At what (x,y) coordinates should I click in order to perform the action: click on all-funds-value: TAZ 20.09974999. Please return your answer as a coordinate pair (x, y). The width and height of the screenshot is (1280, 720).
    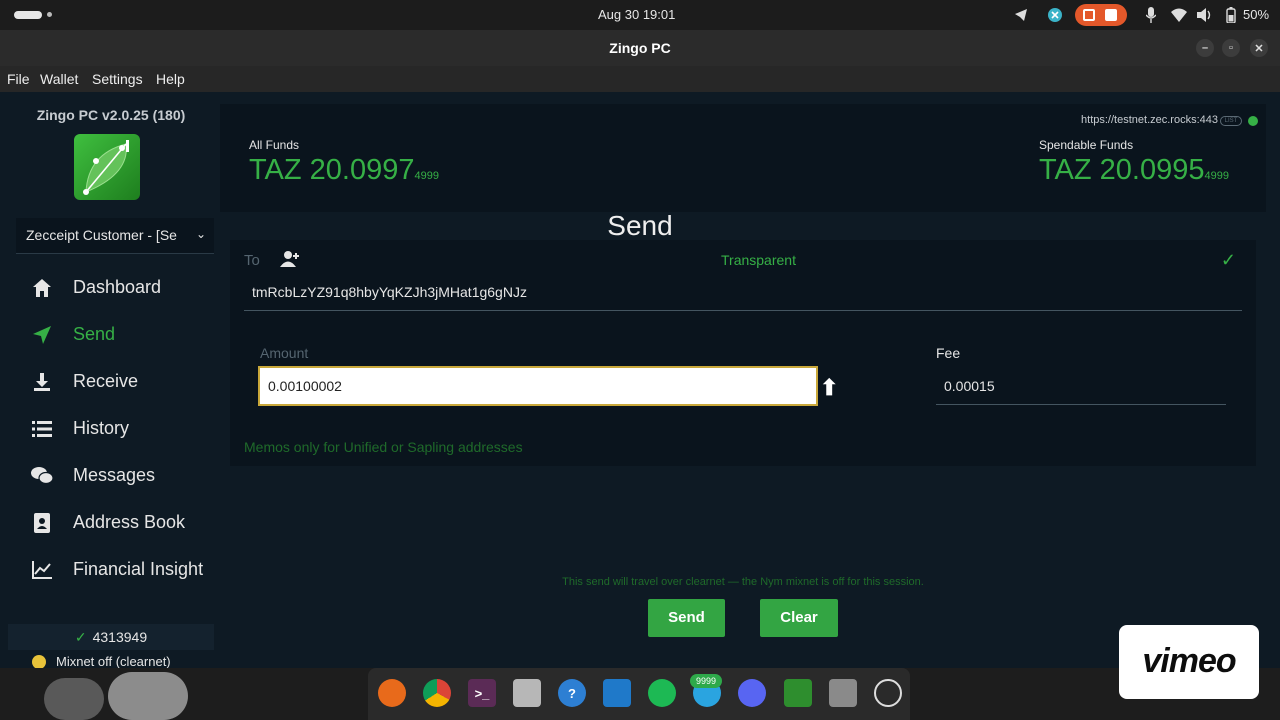
    Looking at the image, I should click on (344, 170).